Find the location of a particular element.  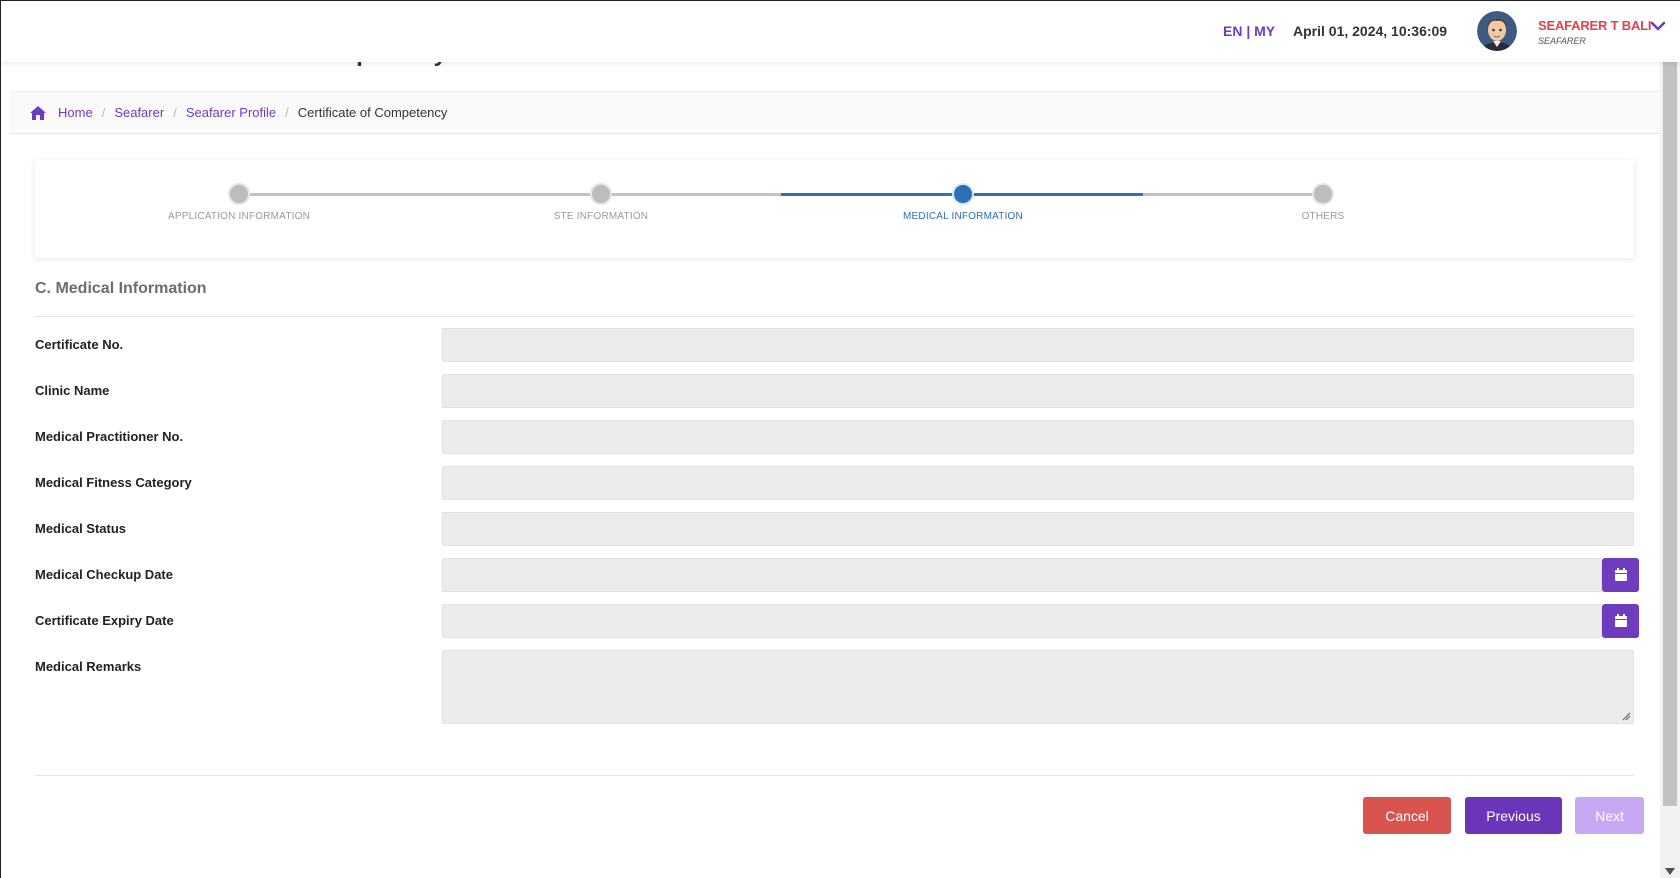

breadcrumb-seafarer-link: Seafarer is located at coordinates (139, 112).